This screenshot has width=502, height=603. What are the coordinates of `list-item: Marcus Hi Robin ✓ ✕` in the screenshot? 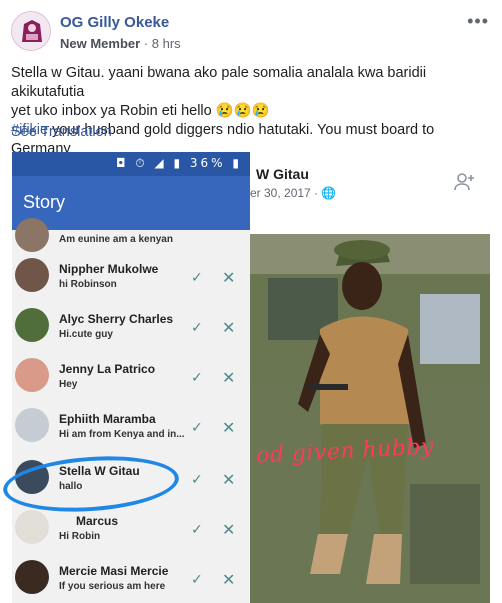 It's located at (131, 531).